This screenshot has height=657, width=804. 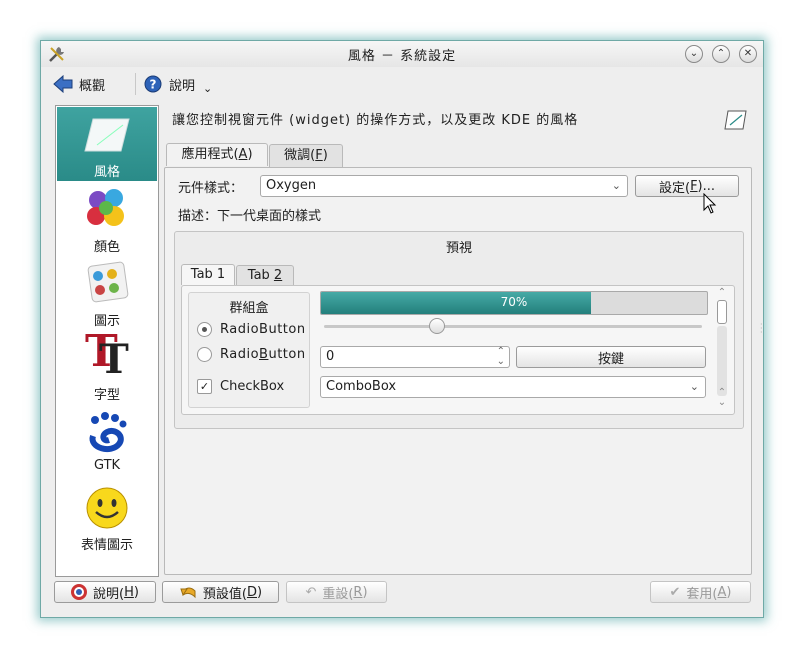 I want to click on radio-unchecked-icon, so click(x=204, y=354).